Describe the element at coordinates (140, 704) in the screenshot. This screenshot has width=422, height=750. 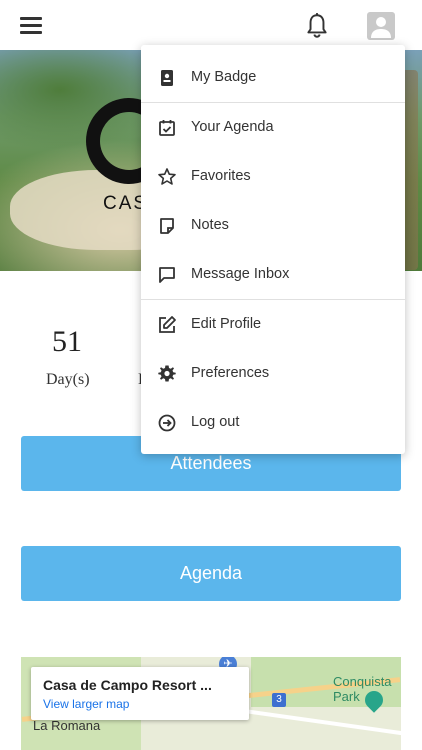
I see `view-larger-map-link: View larger map` at that location.